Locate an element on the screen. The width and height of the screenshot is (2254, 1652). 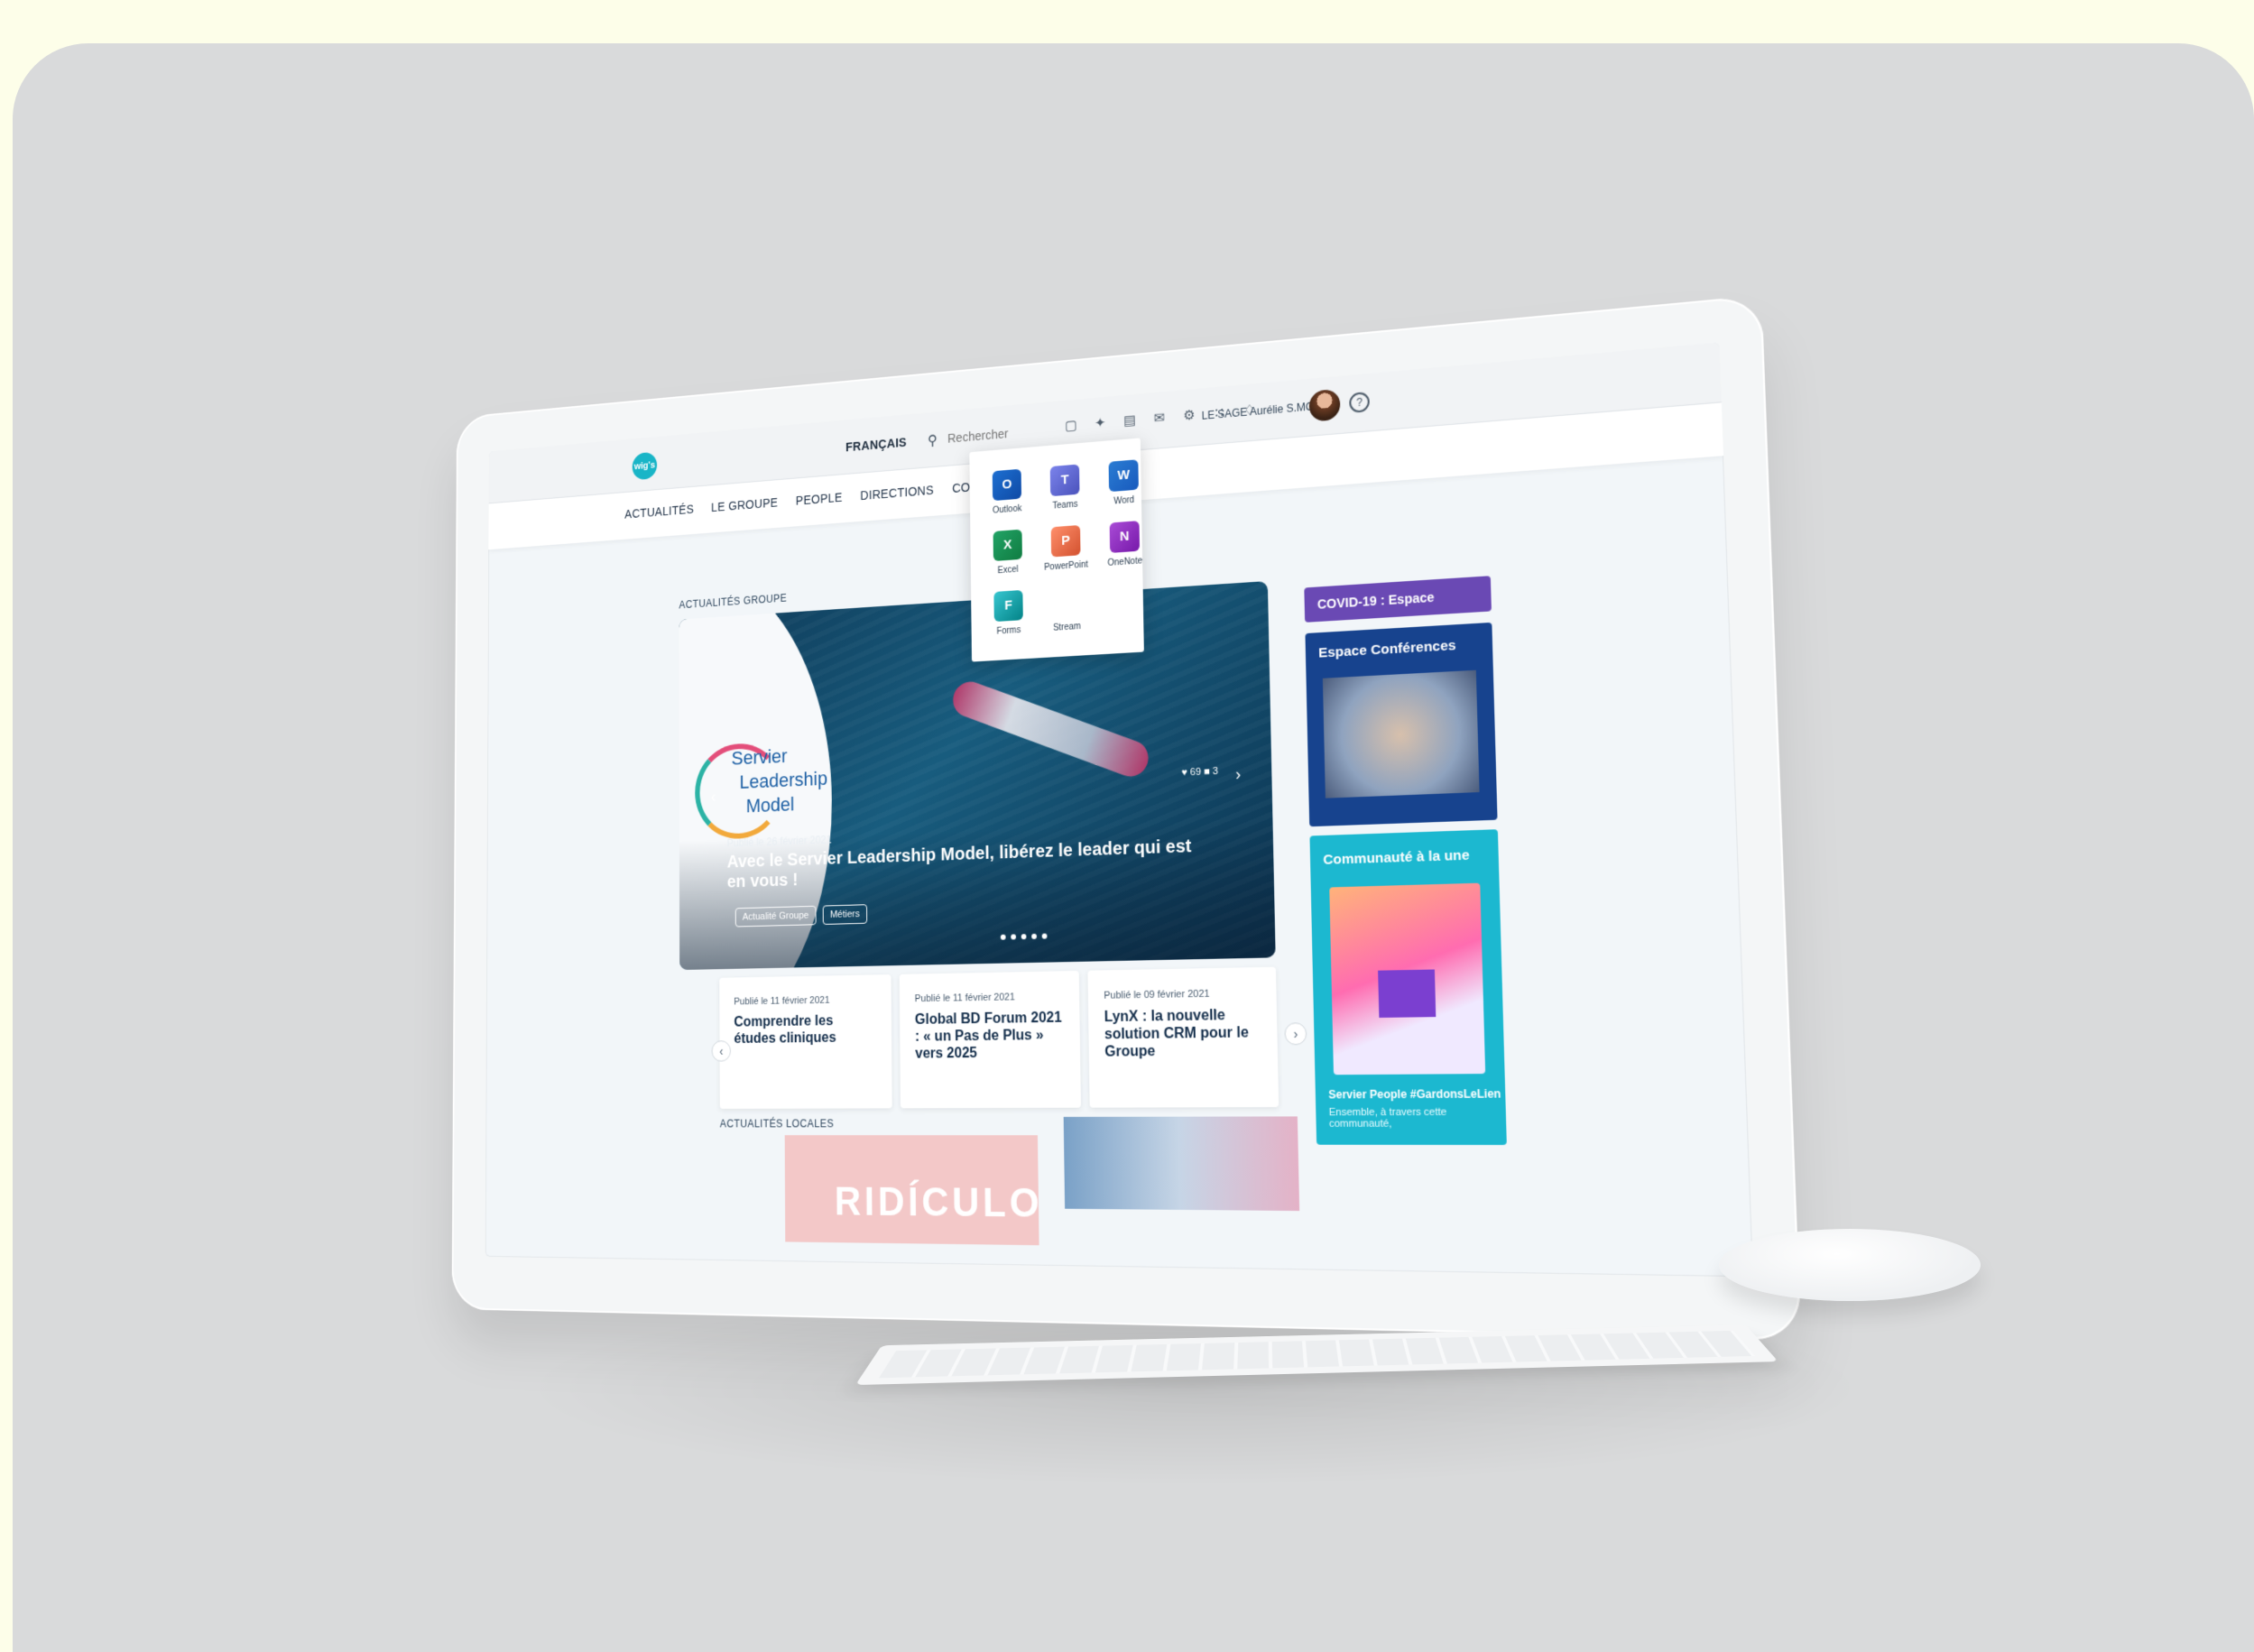
app-excel: X Excel is located at coordinates (1007, 553).